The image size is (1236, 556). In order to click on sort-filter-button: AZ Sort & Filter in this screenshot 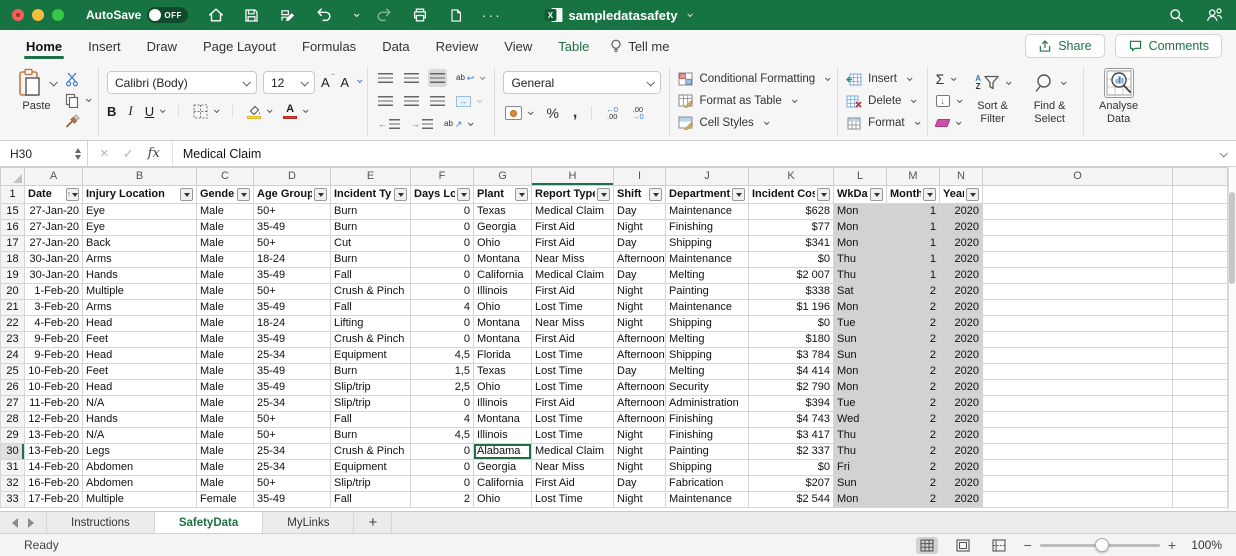, I will do `click(993, 101)`.